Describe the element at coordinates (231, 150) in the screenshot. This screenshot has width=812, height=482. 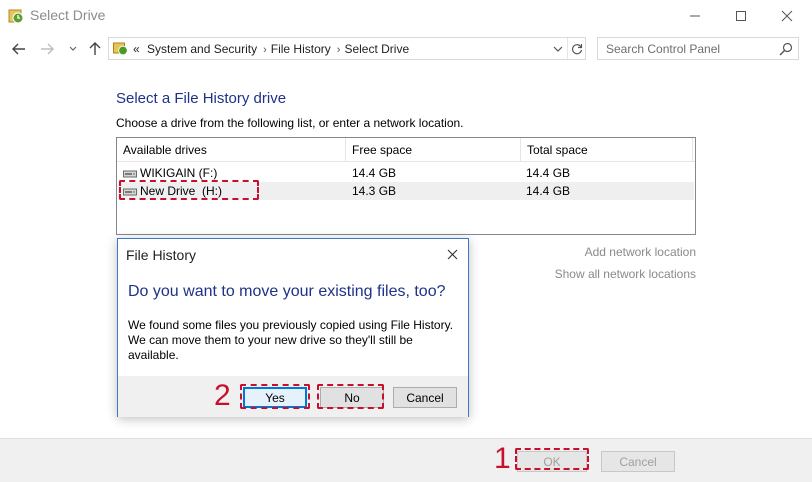
I see `column-header-available-drives: Available drives` at that location.